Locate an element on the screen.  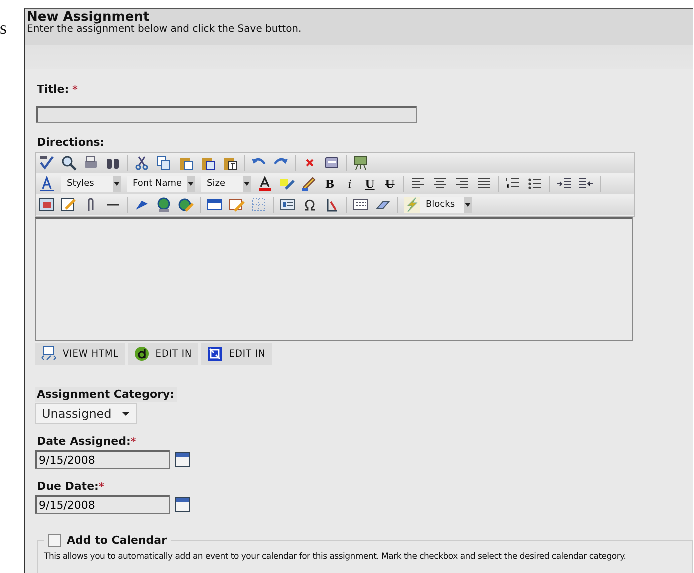
toolbar-dropdown: Styles is located at coordinates (91, 184).